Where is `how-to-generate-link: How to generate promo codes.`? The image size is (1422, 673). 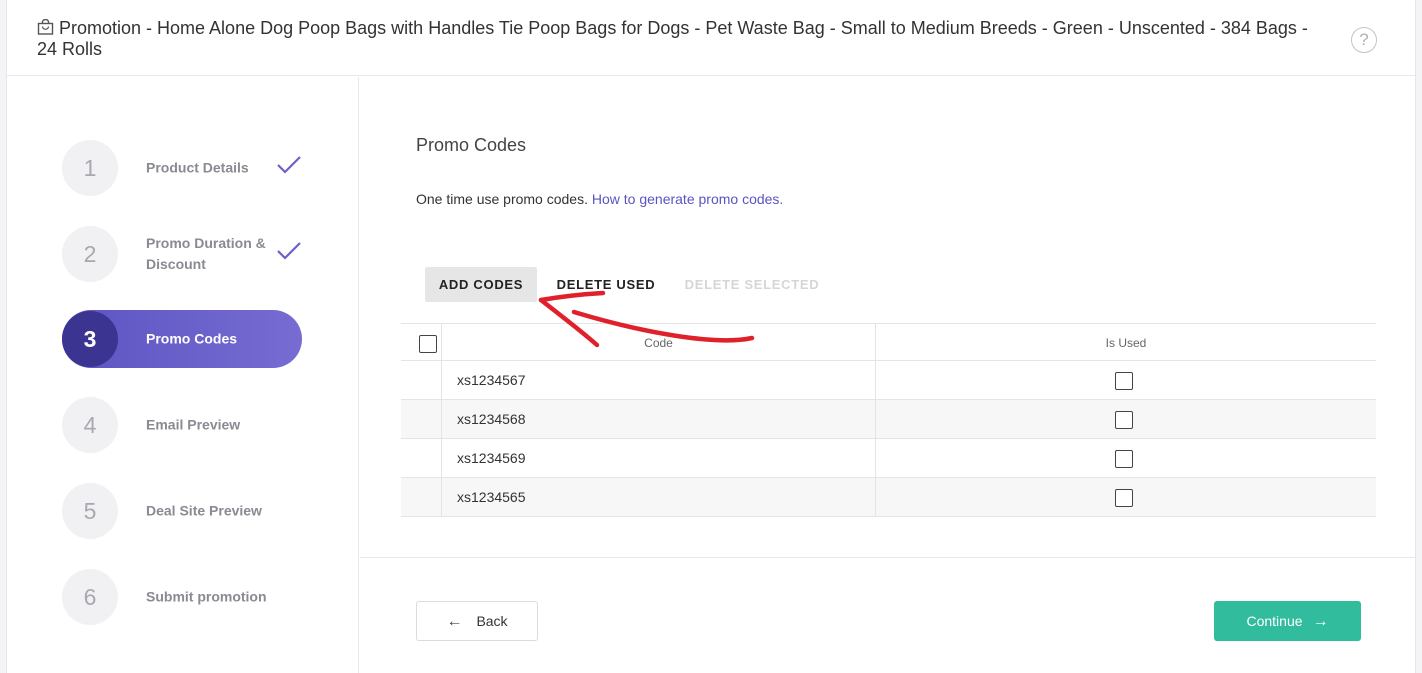
how-to-generate-link: How to generate promo codes. is located at coordinates (687, 199).